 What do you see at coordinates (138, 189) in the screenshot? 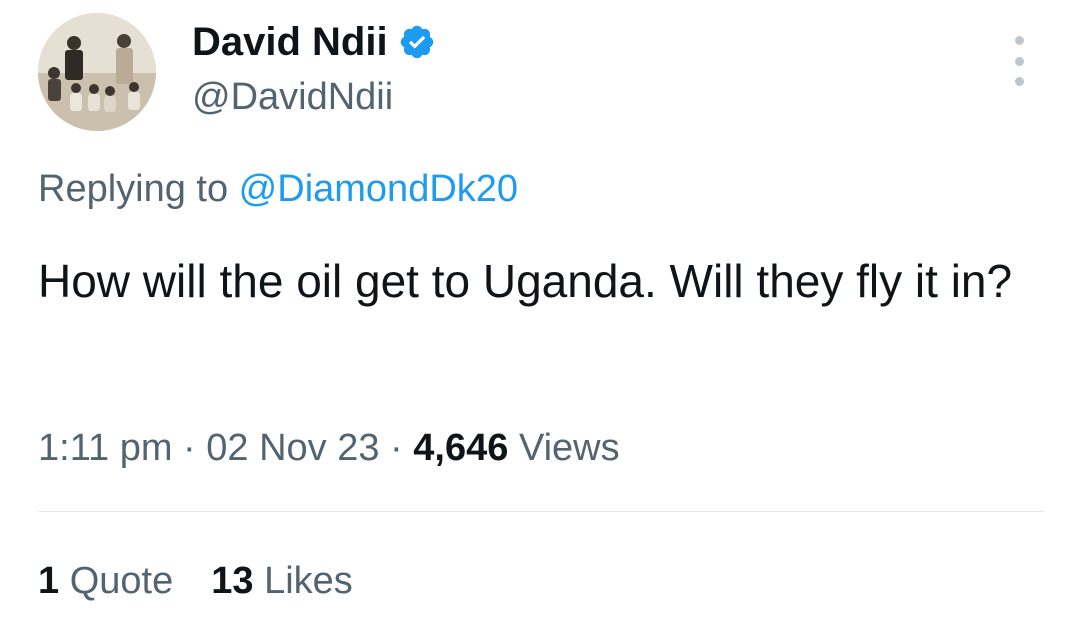
I see `replying-prefix: Replying to` at bounding box center [138, 189].